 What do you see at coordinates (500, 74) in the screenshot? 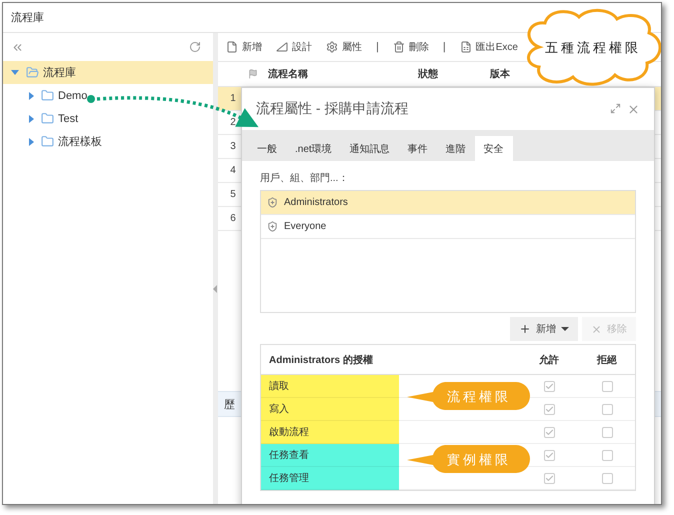
I see `column-header: 版本` at bounding box center [500, 74].